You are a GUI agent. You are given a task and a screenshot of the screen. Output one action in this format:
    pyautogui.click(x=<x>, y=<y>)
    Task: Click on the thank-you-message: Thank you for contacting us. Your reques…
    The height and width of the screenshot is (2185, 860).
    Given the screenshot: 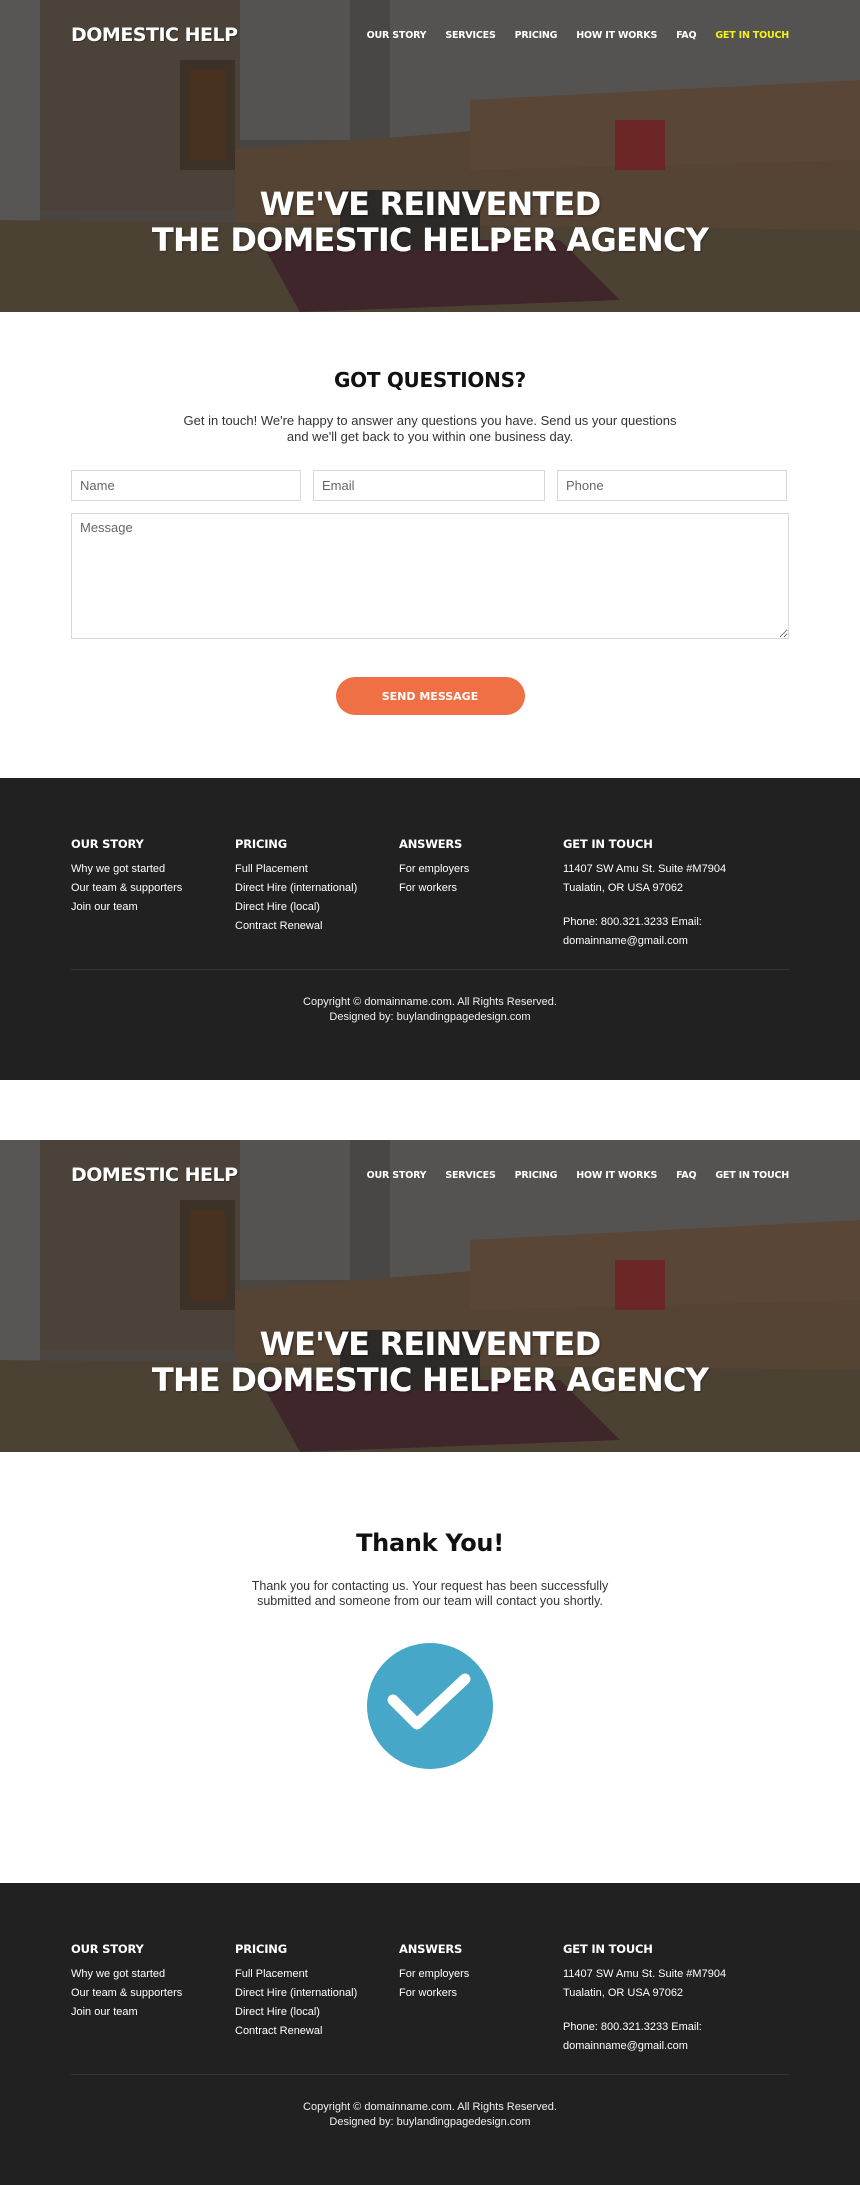 What is the action you would take?
    pyautogui.click(x=430, y=1593)
    